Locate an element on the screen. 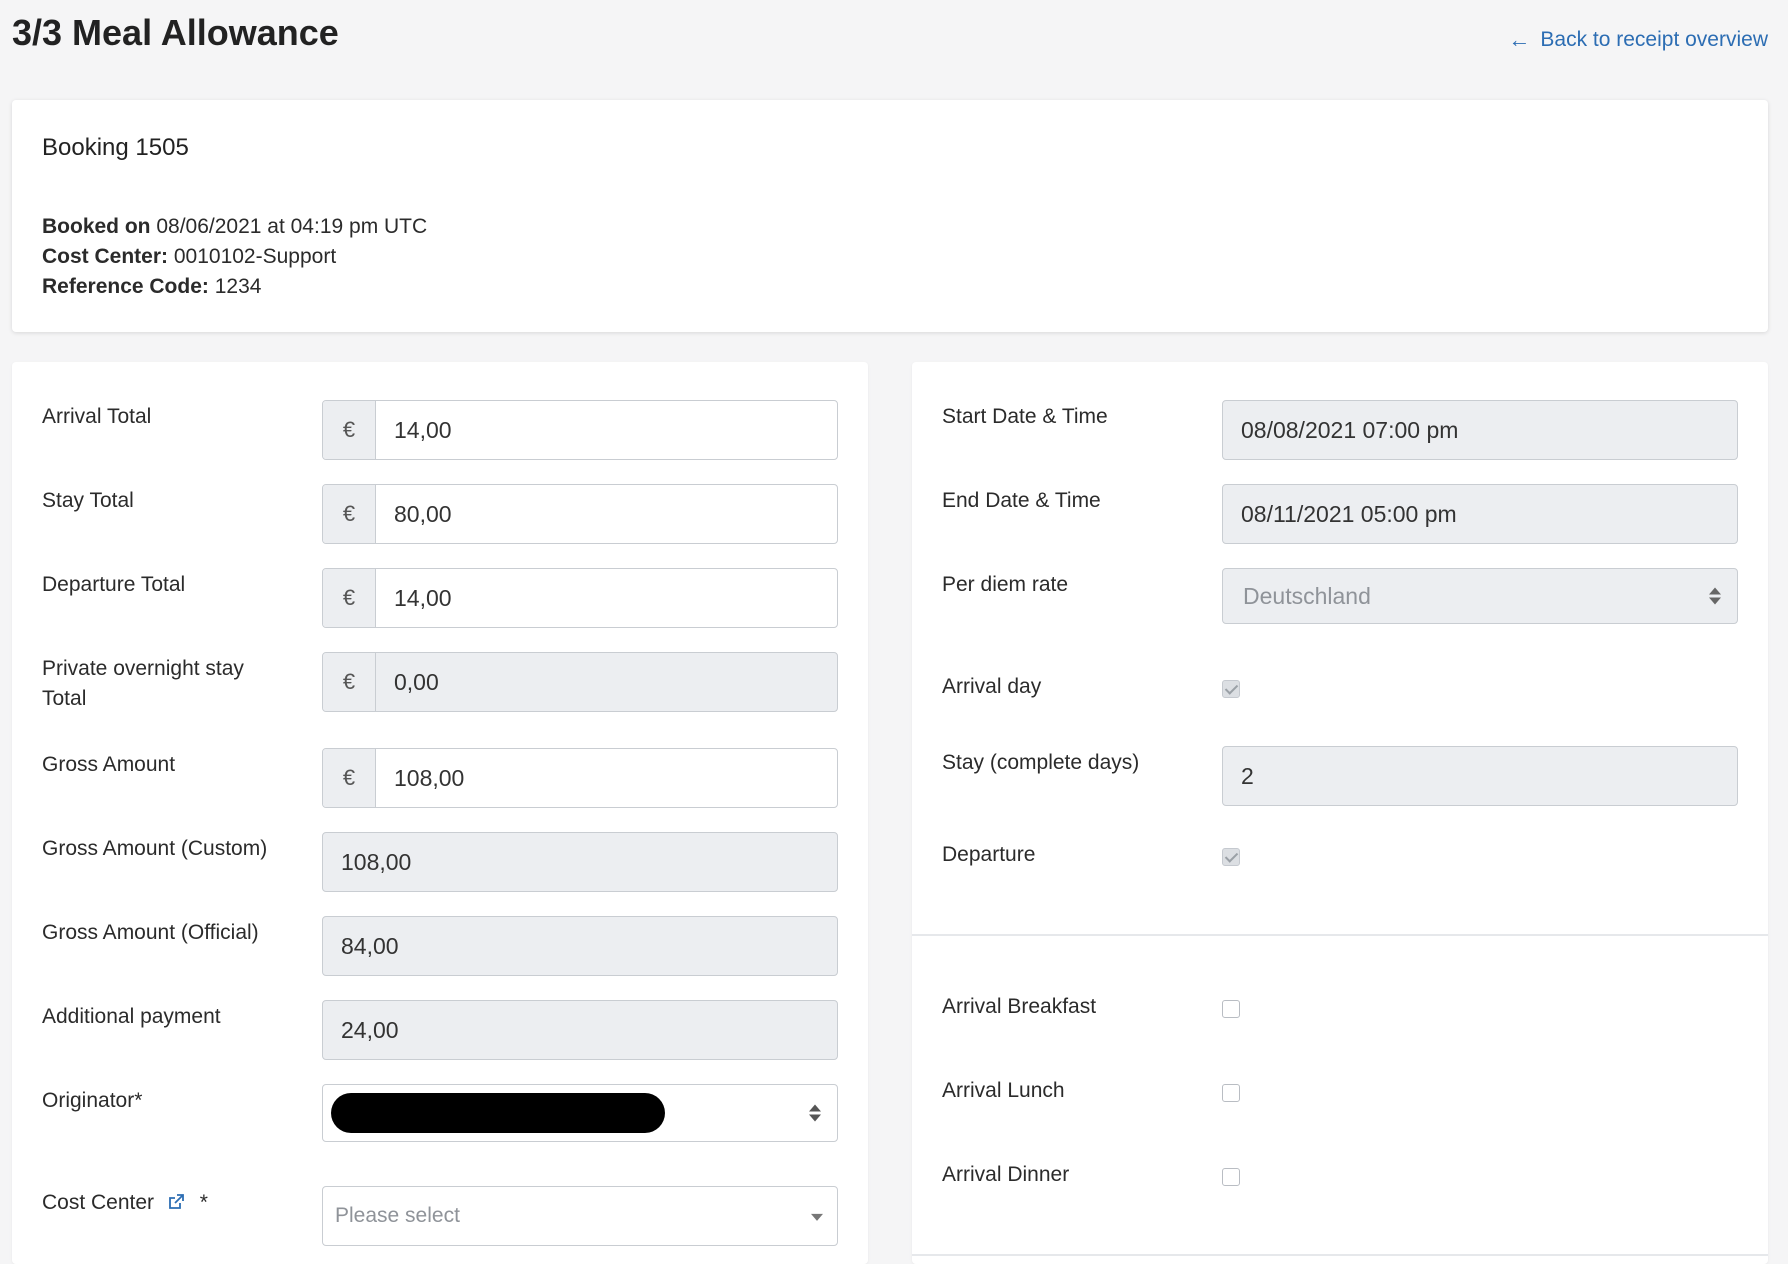 This screenshot has width=1788, height=1264. originator-label: Originator* is located at coordinates (92, 1100).